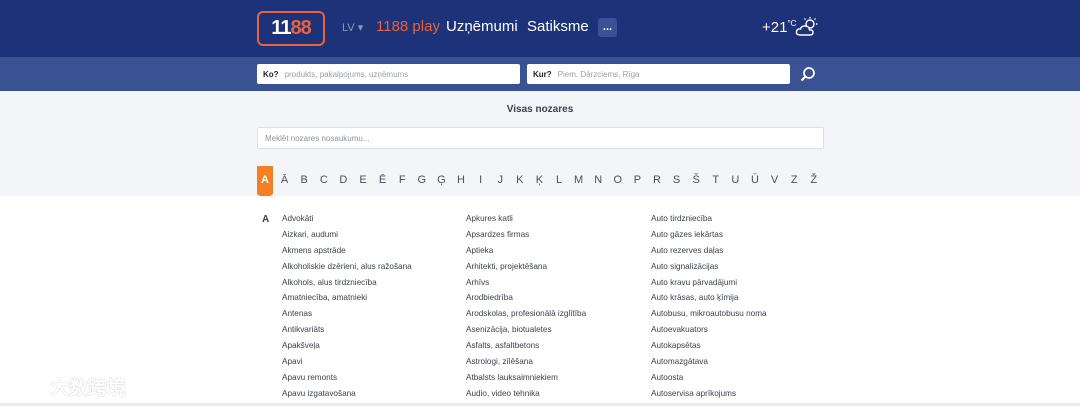 This screenshot has width=1080, height=406. What do you see at coordinates (709, 238) in the screenshot?
I see `industry-link: Auto gāzes iekārtas` at bounding box center [709, 238].